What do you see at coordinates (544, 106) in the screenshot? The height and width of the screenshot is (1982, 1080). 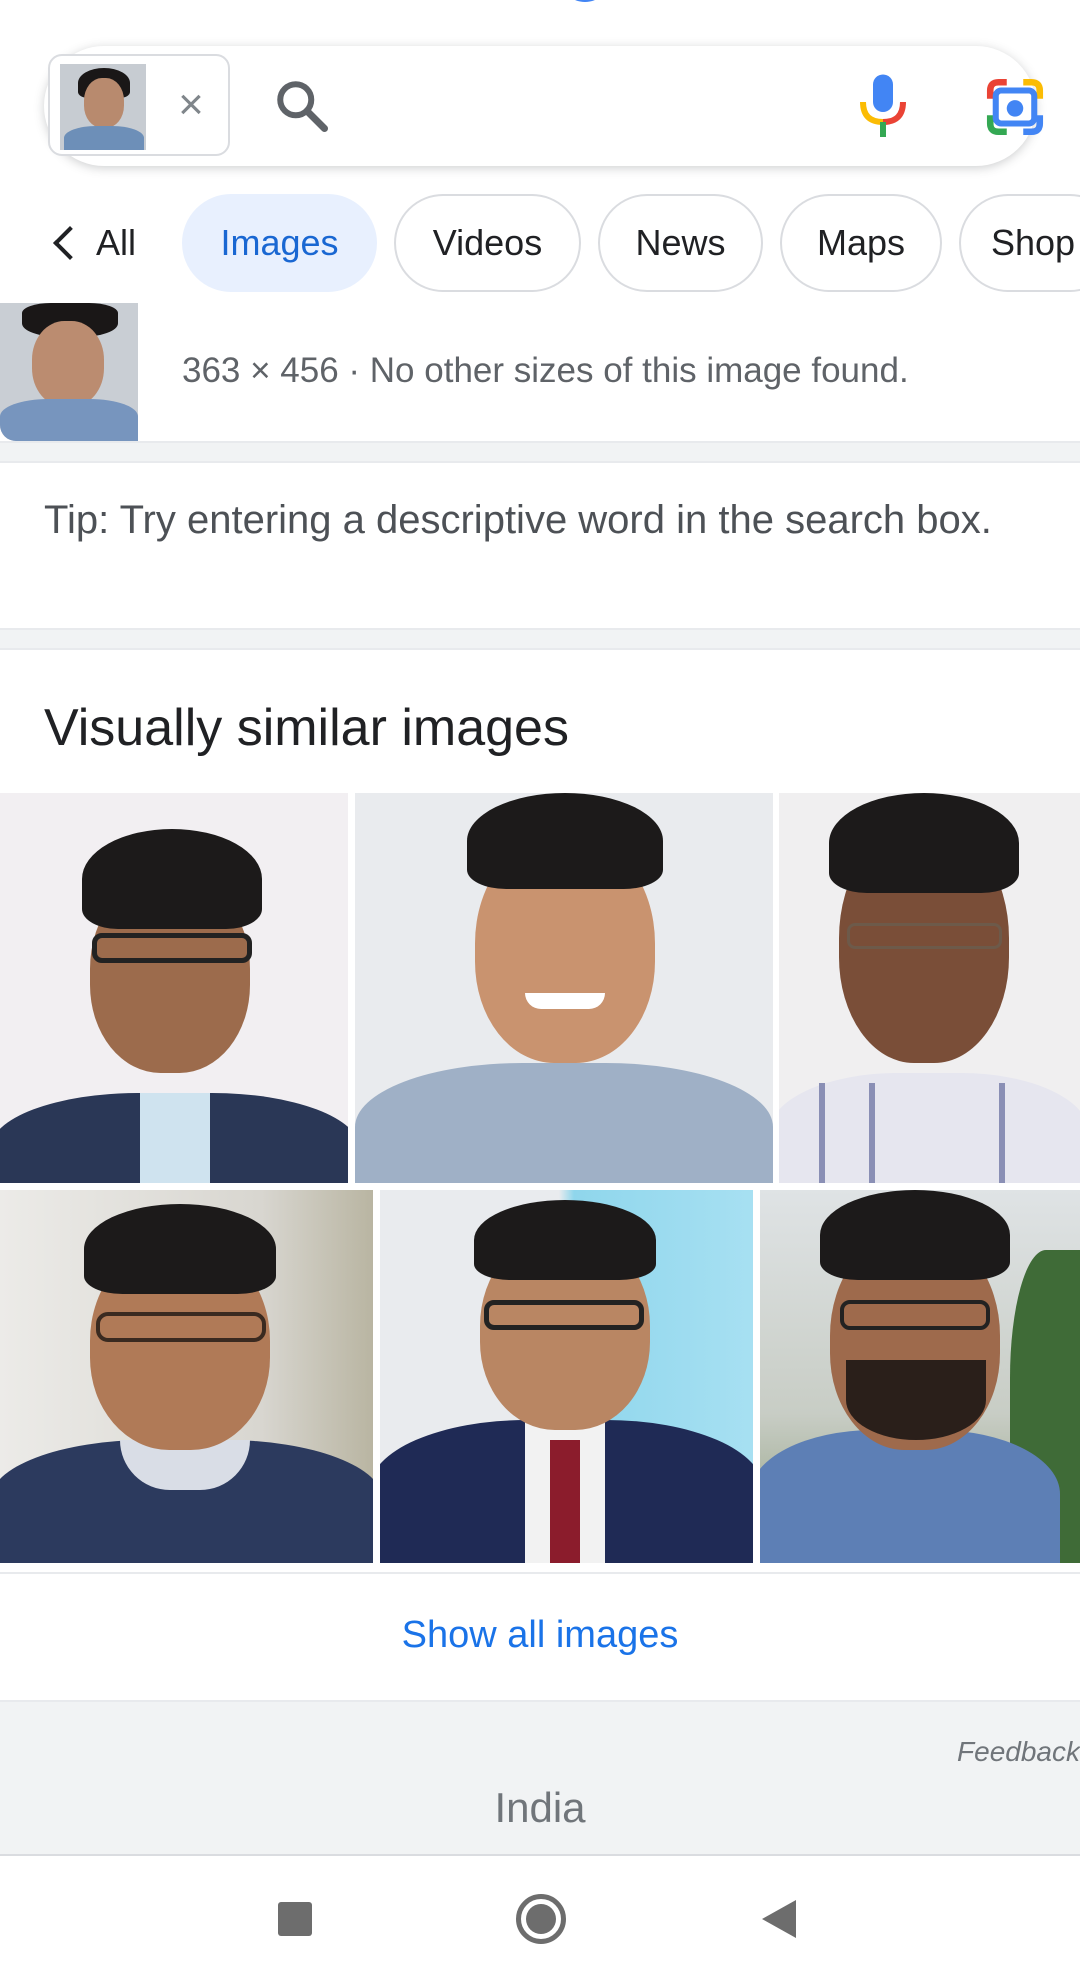 I see `search-bar: ×` at bounding box center [544, 106].